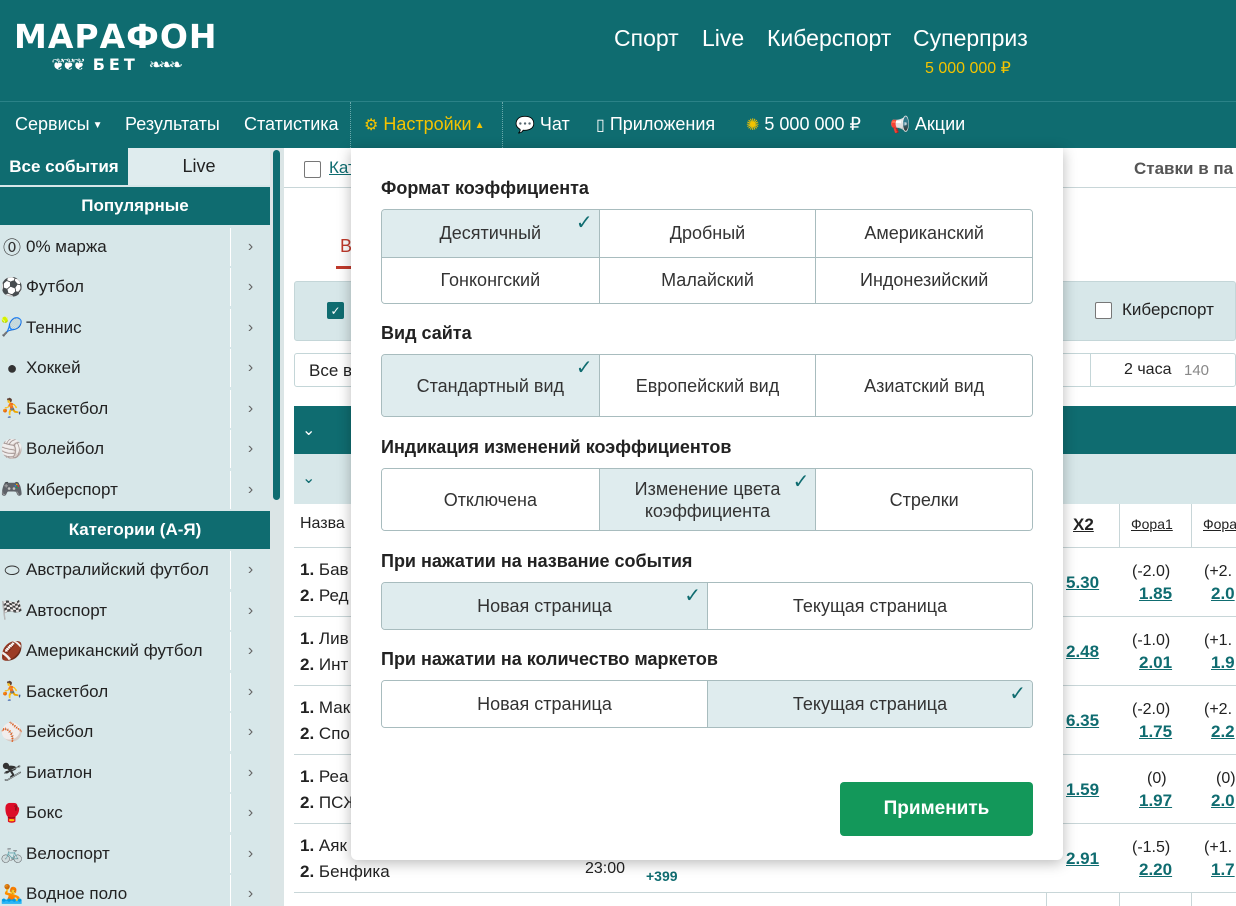 The height and width of the screenshot is (906, 1236). What do you see at coordinates (135, 813) in the screenshot?
I see `sidebar-item-boxing: 🥊 Бокс ›` at bounding box center [135, 813].